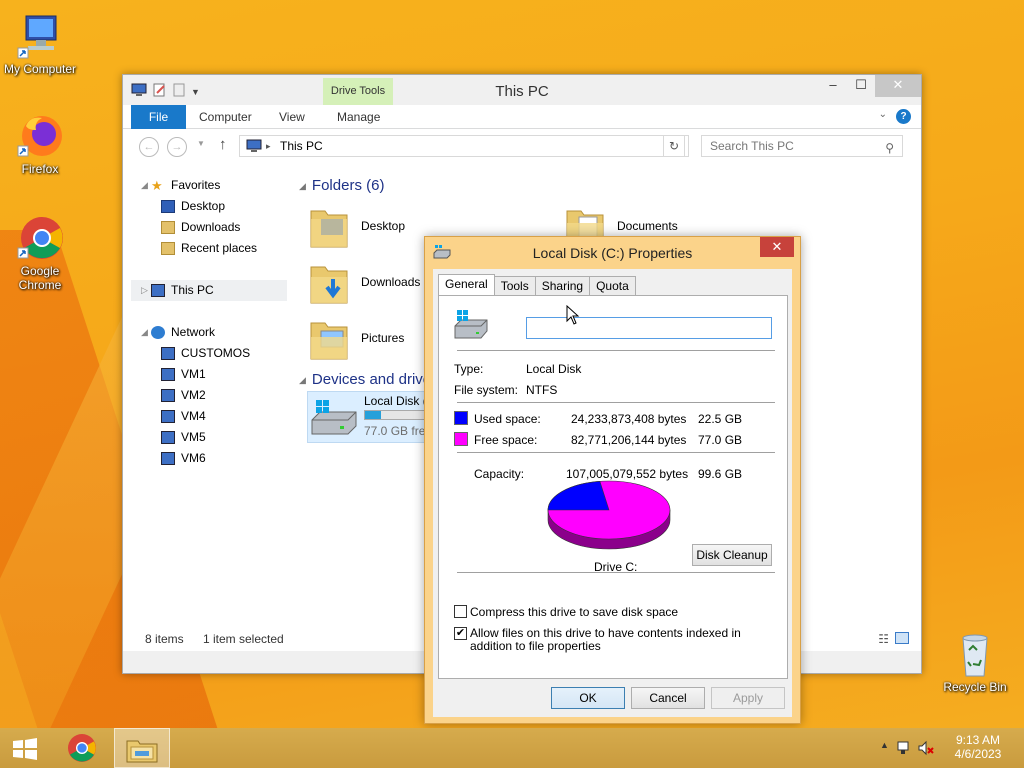  Describe the element at coordinates (201, 143) in the screenshot. I see `recent-locations-icon: ▼` at that location.